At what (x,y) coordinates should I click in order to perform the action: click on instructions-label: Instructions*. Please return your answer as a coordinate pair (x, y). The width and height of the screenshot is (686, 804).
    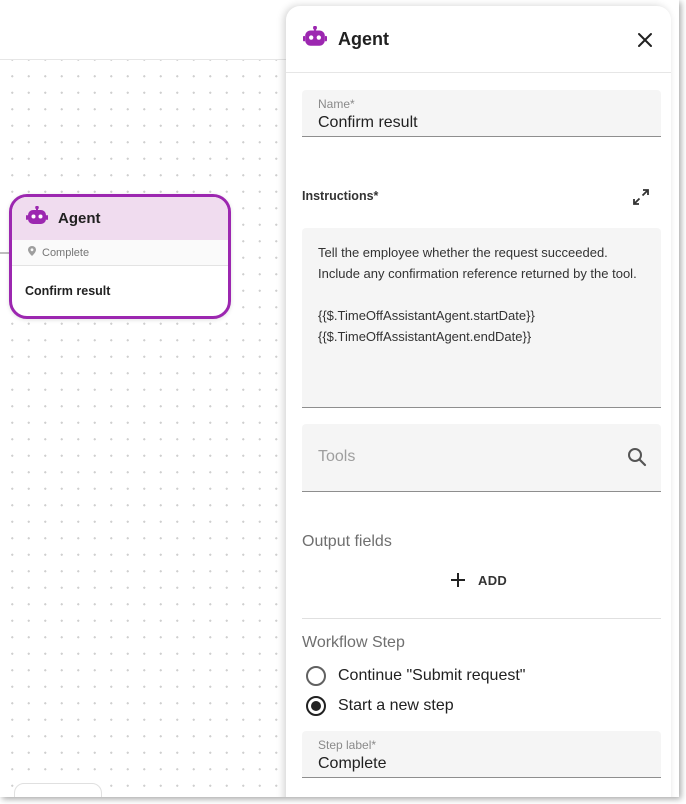
    Looking at the image, I should click on (340, 196).